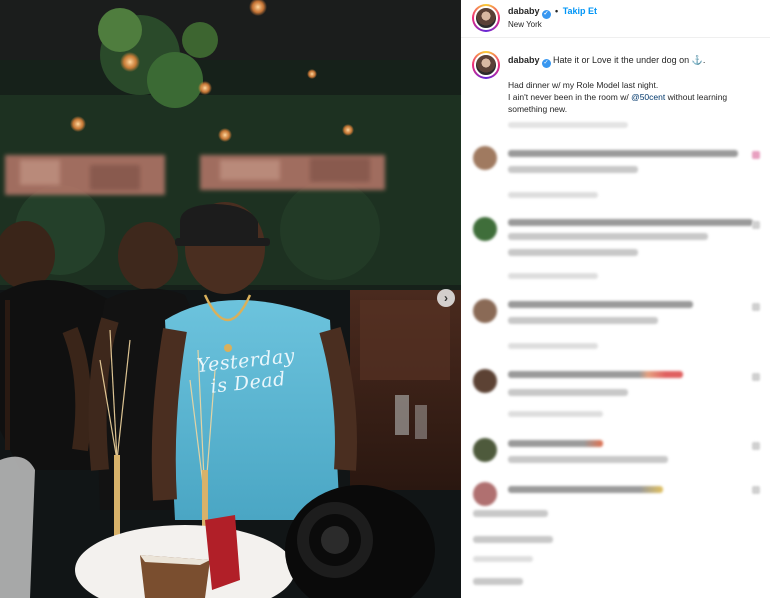 This screenshot has height=598, width=770. Describe the element at coordinates (568, 97) in the screenshot. I see `caption-line-3-prefix: I ain't never been in the room w/` at that location.